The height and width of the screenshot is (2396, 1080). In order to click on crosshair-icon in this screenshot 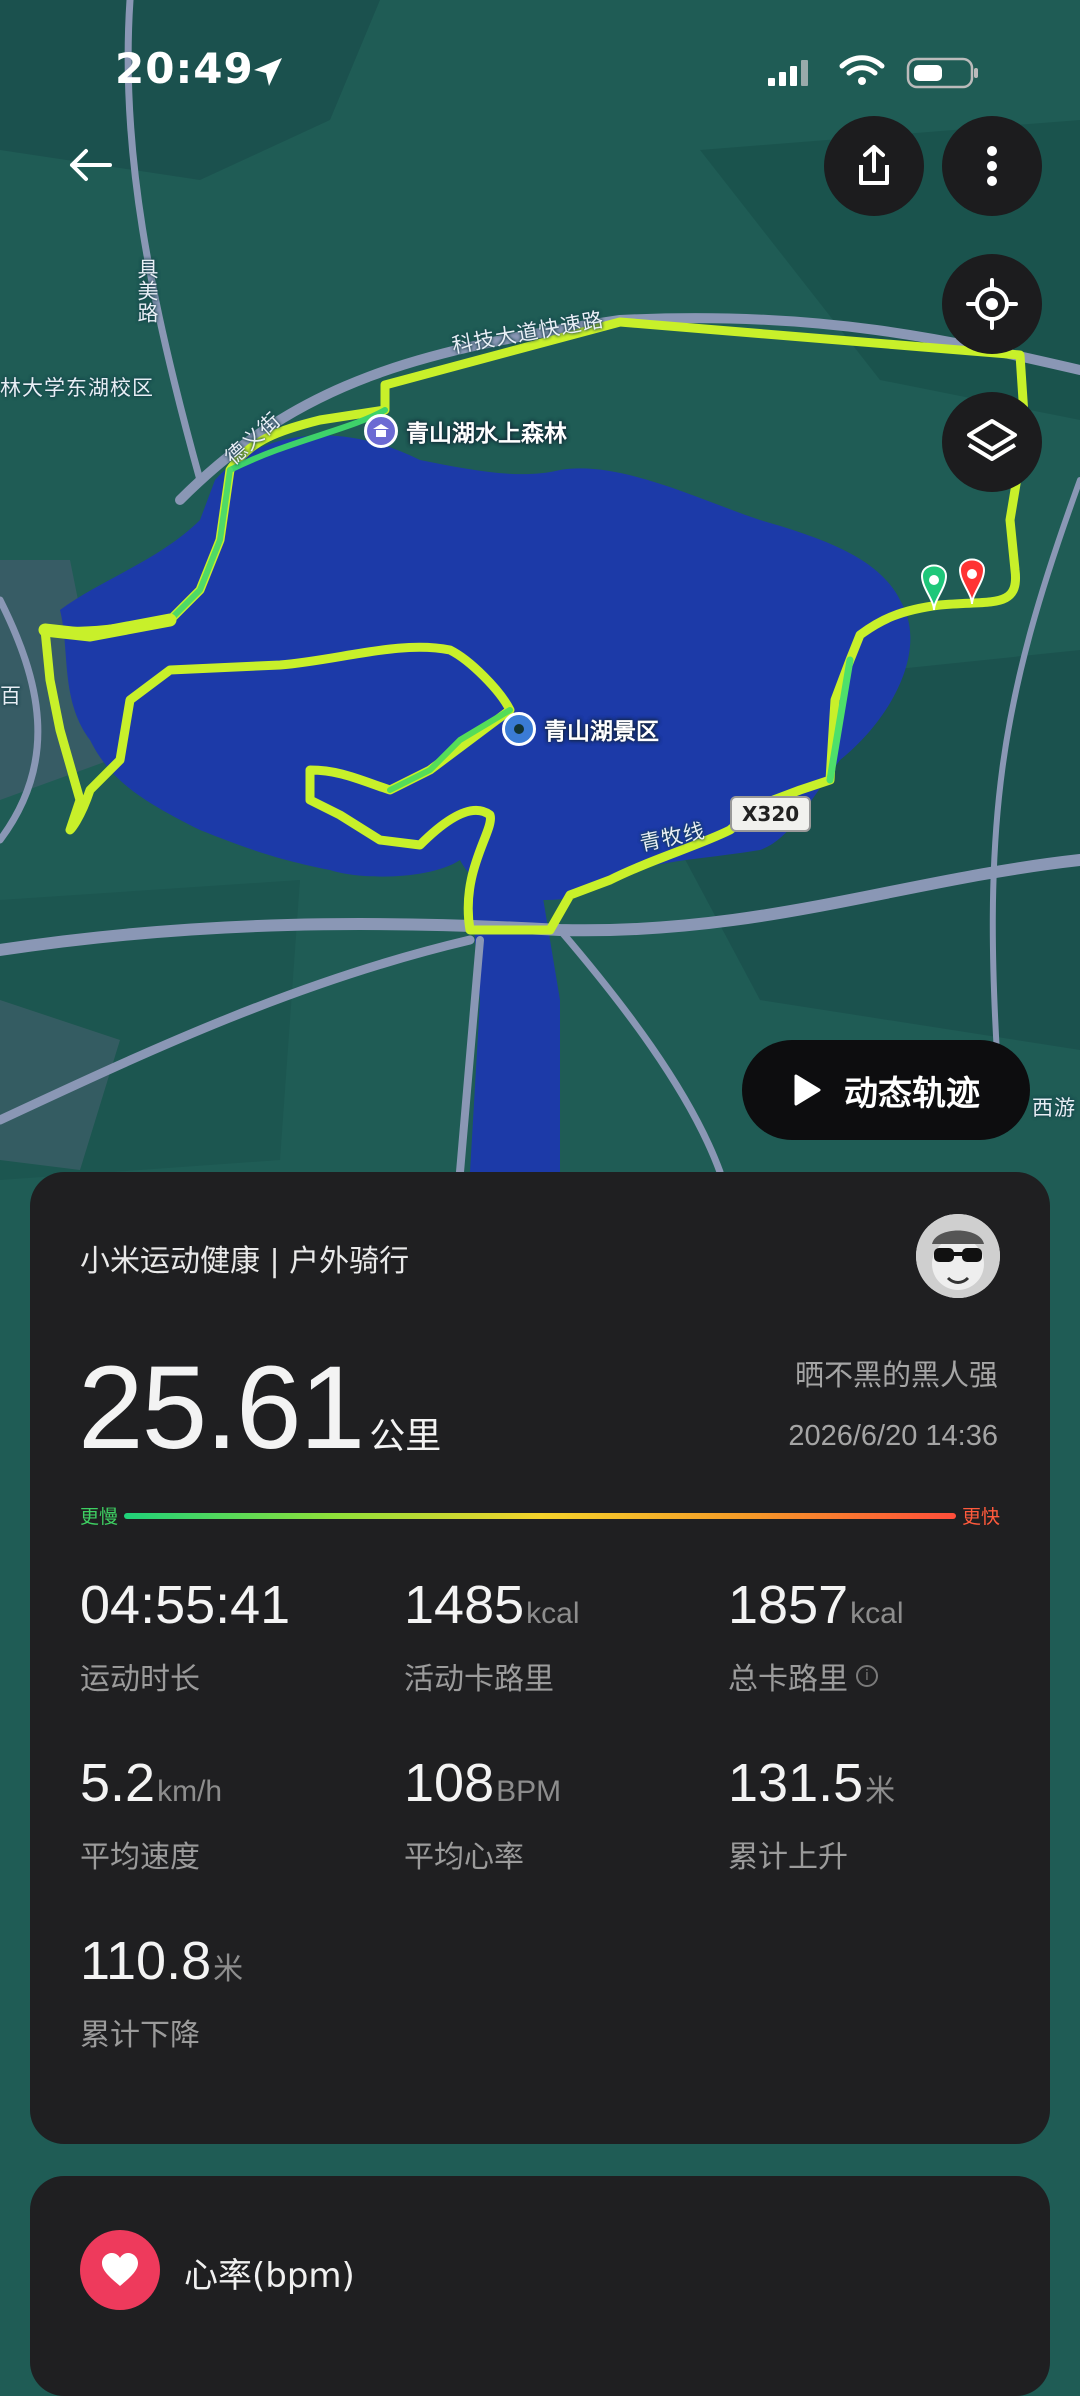, I will do `click(992, 304)`.